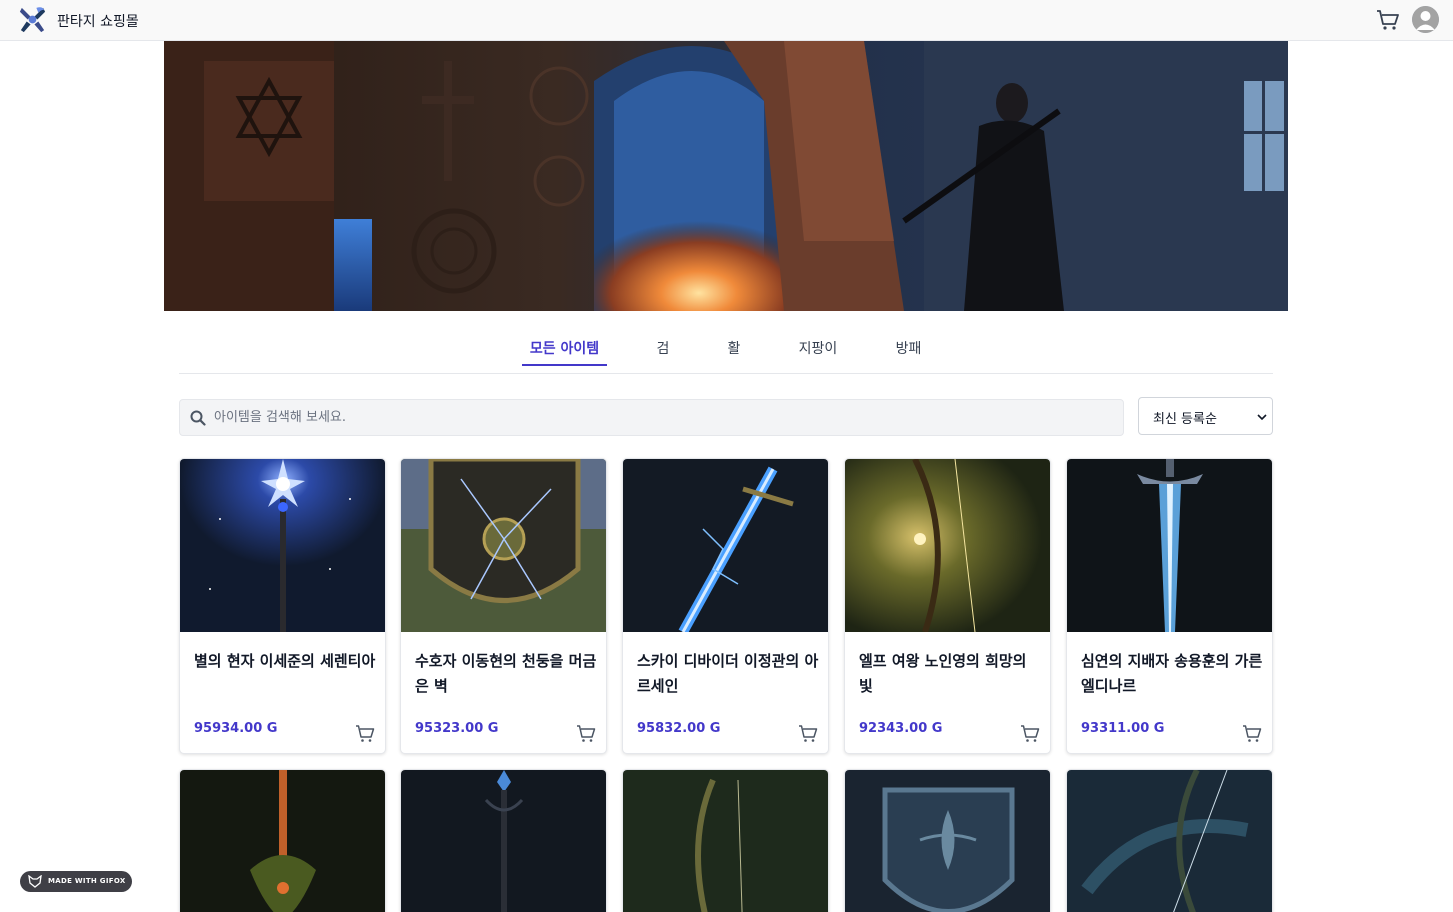 The width and height of the screenshot is (1453, 912). What do you see at coordinates (728, 673) in the screenshot?
I see `product-name: 스카이 디바이더 이정관의 아르세인` at bounding box center [728, 673].